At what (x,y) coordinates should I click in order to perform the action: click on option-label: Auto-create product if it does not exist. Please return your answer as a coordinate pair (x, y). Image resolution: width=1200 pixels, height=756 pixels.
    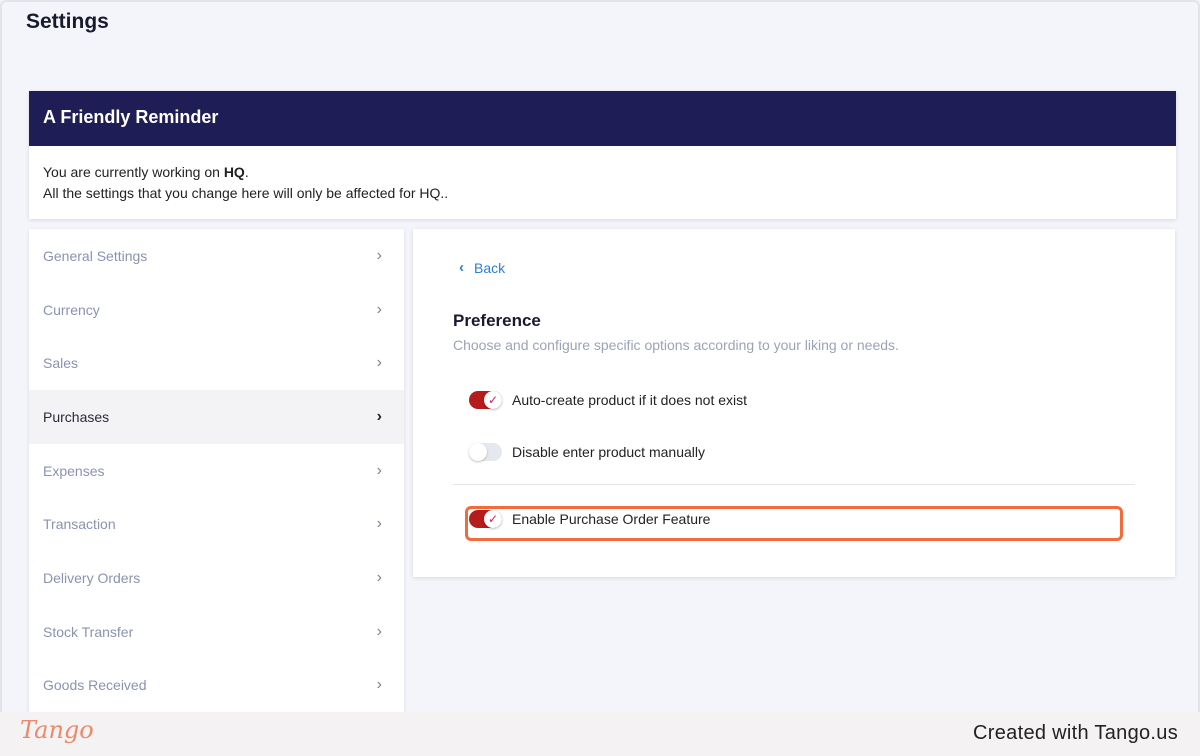
    Looking at the image, I should click on (630, 400).